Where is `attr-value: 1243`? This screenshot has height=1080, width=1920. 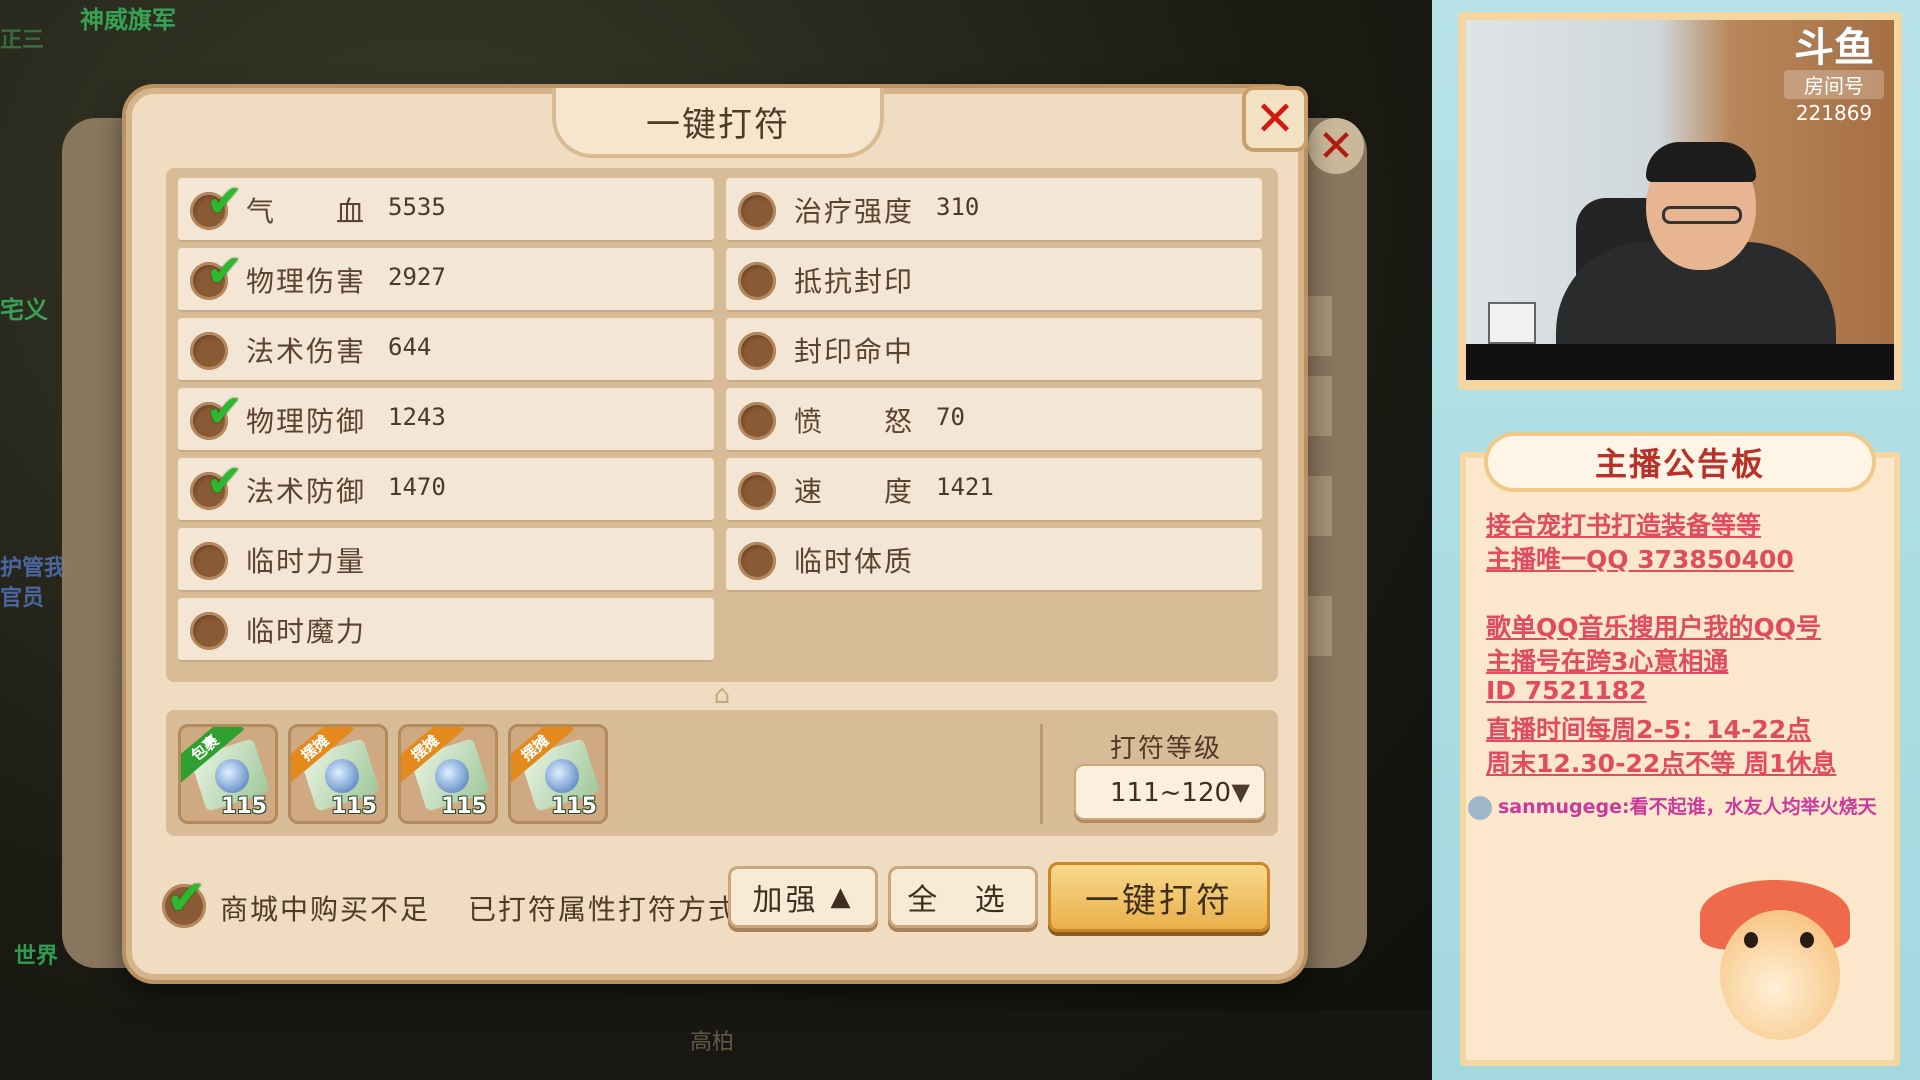 attr-value: 1243 is located at coordinates (417, 417).